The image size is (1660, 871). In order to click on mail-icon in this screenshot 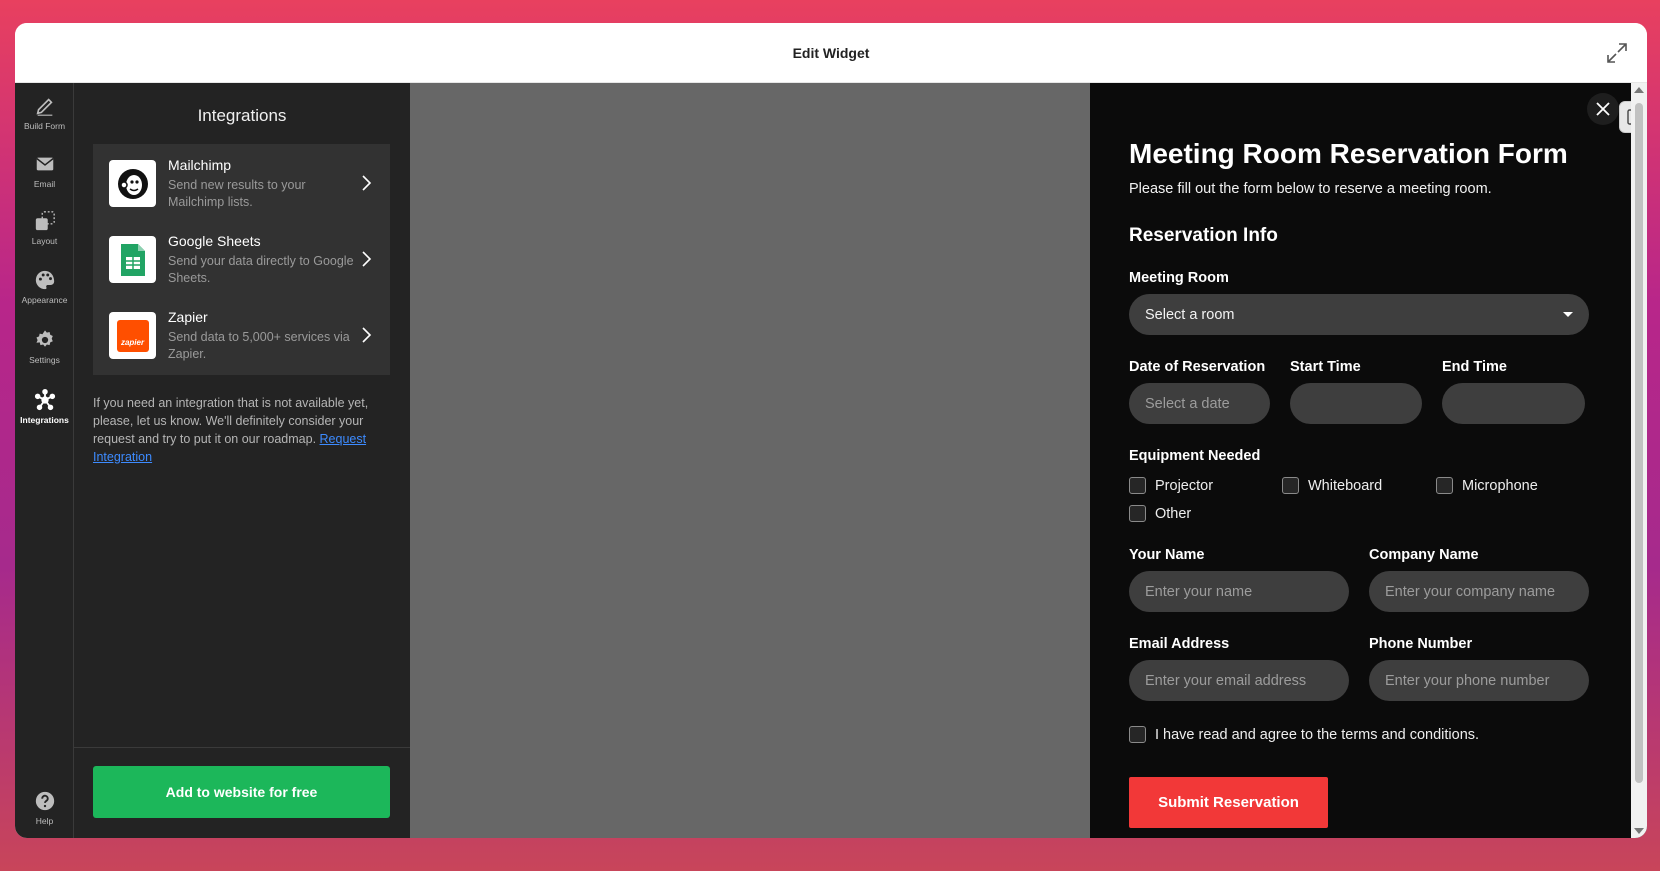, I will do `click(44, 164)`.